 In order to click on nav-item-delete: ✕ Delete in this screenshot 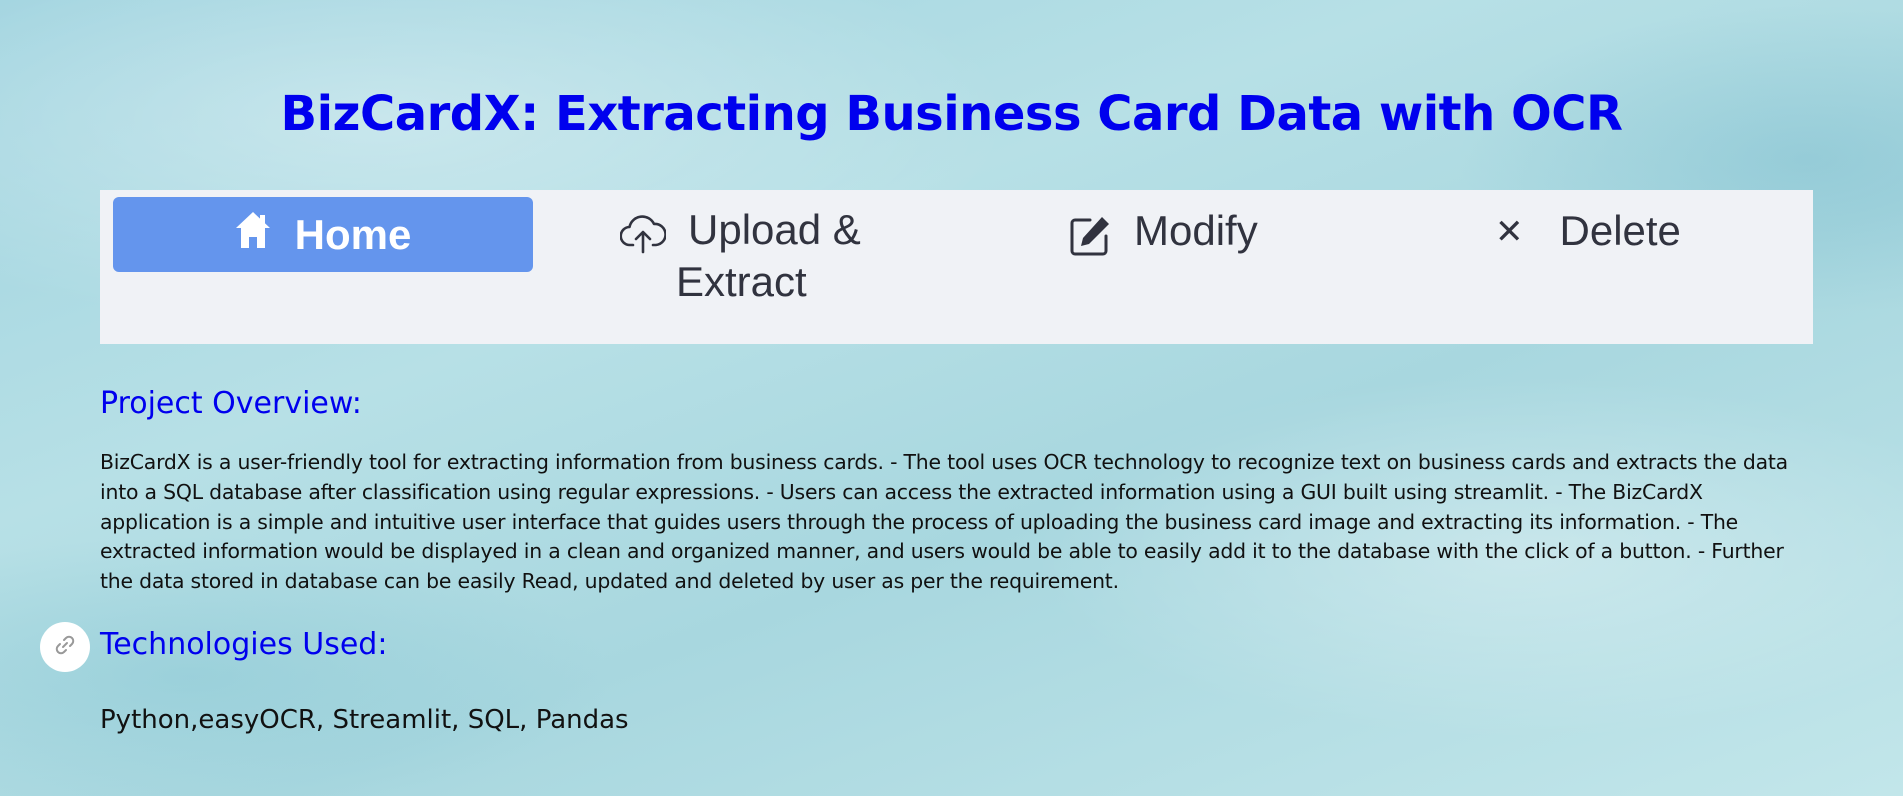, I will do `click(1588, 231)`.